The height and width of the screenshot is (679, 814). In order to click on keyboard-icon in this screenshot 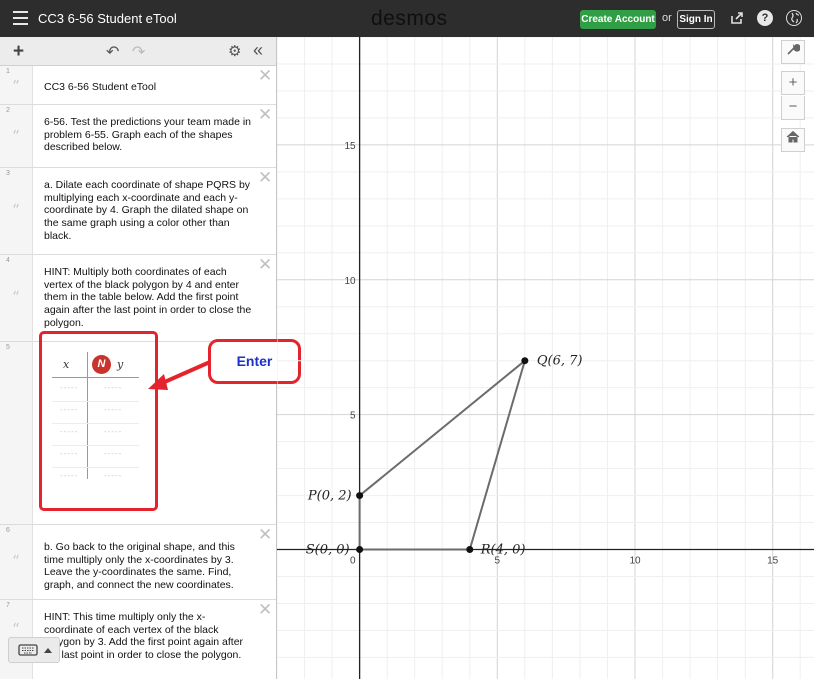, I will do `click(35, 650)`.